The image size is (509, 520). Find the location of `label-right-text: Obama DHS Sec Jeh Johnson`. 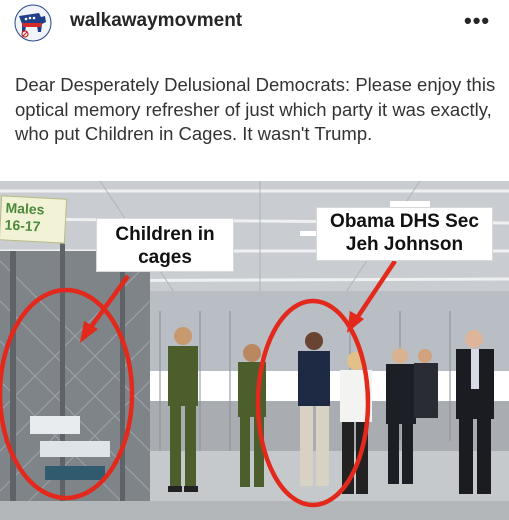

label-right-text: Obama DHS Sec Jeh Johnson is located at coordinates (404, 233).